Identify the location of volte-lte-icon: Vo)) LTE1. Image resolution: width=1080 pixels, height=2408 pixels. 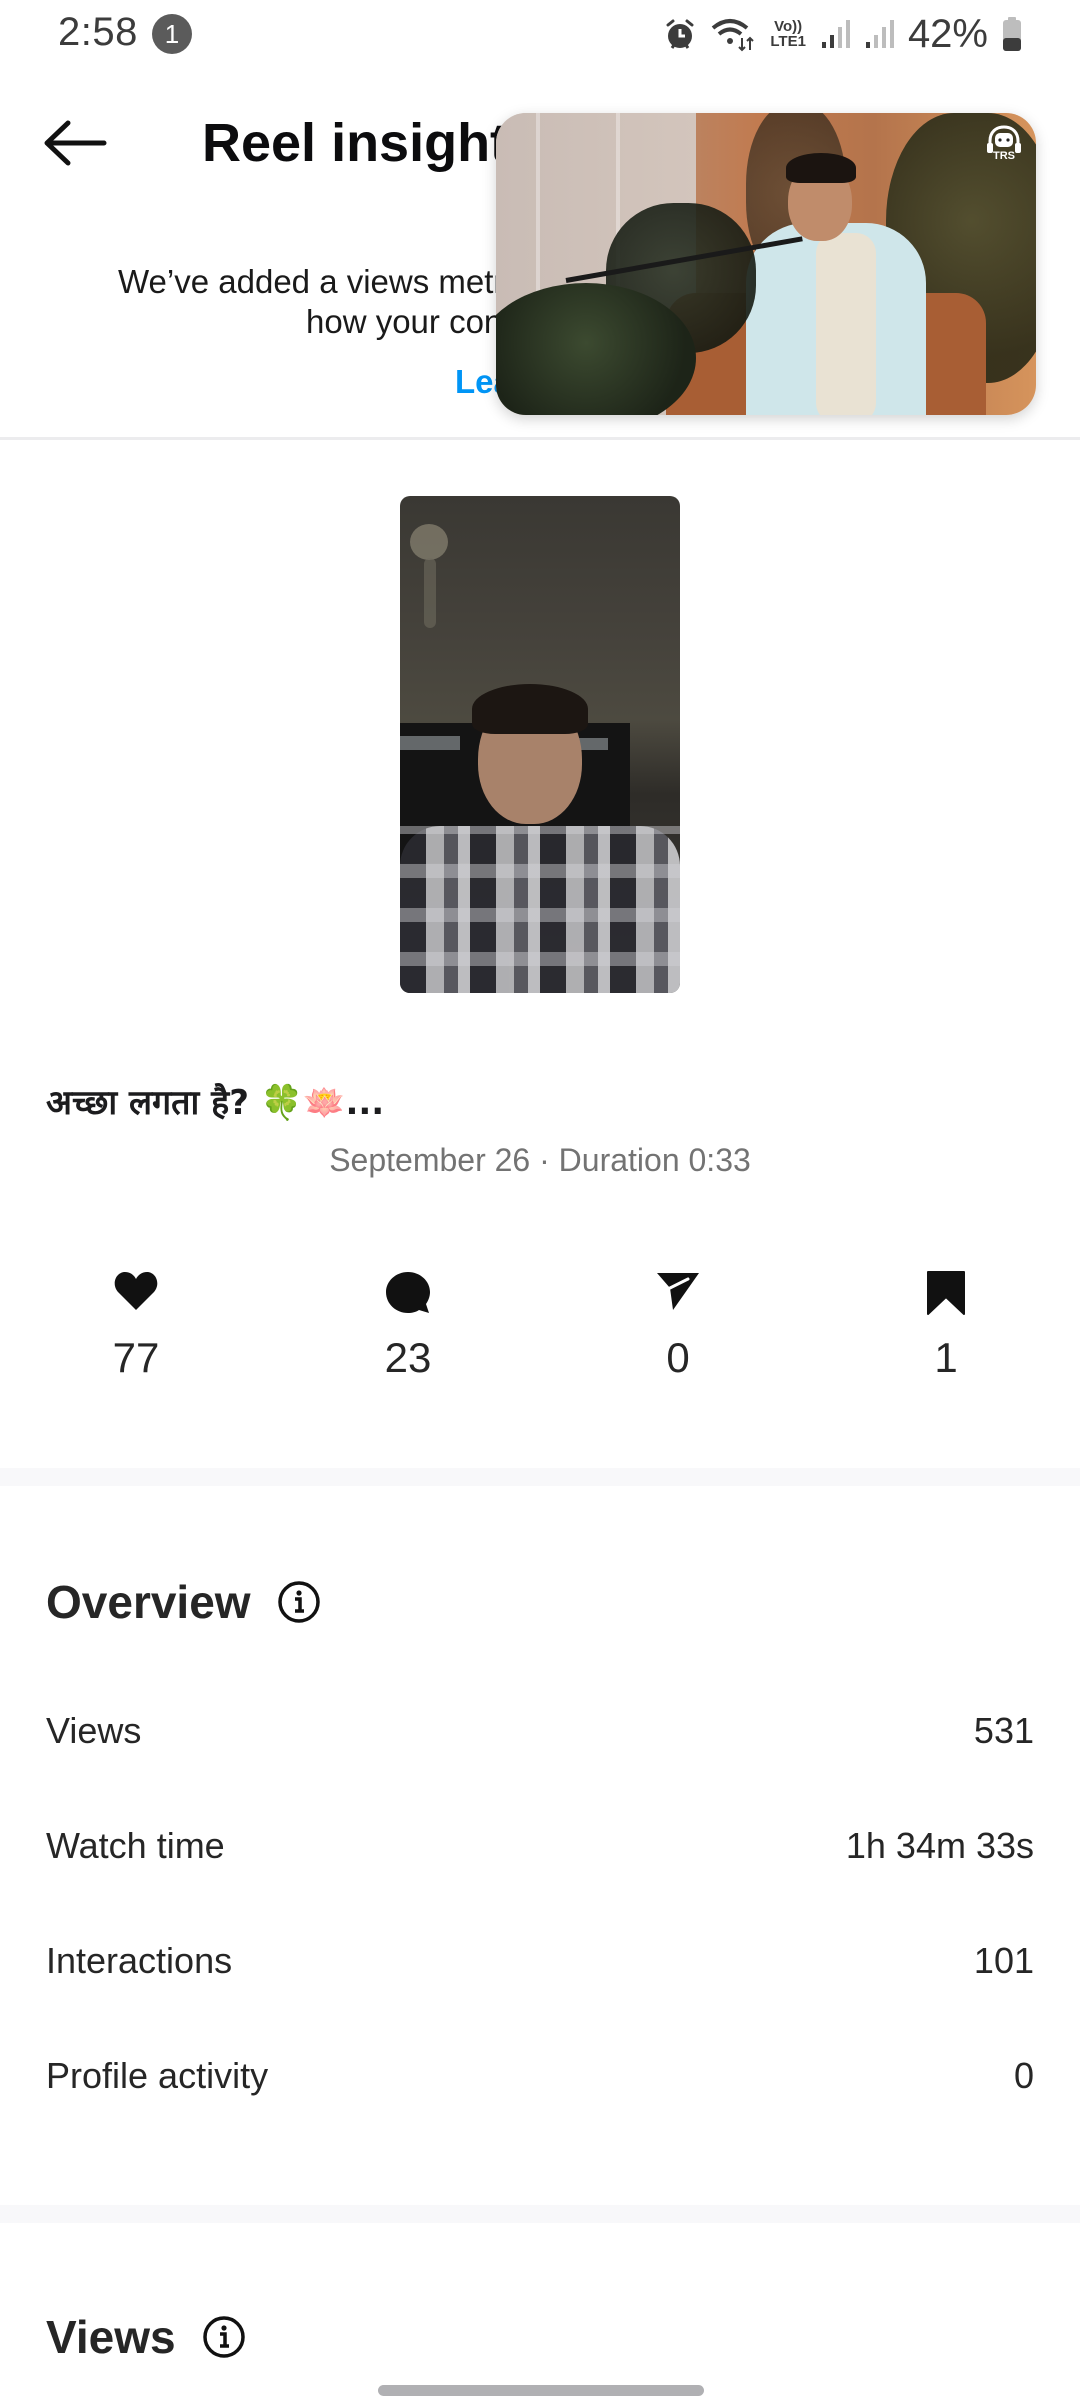
(788, 34).